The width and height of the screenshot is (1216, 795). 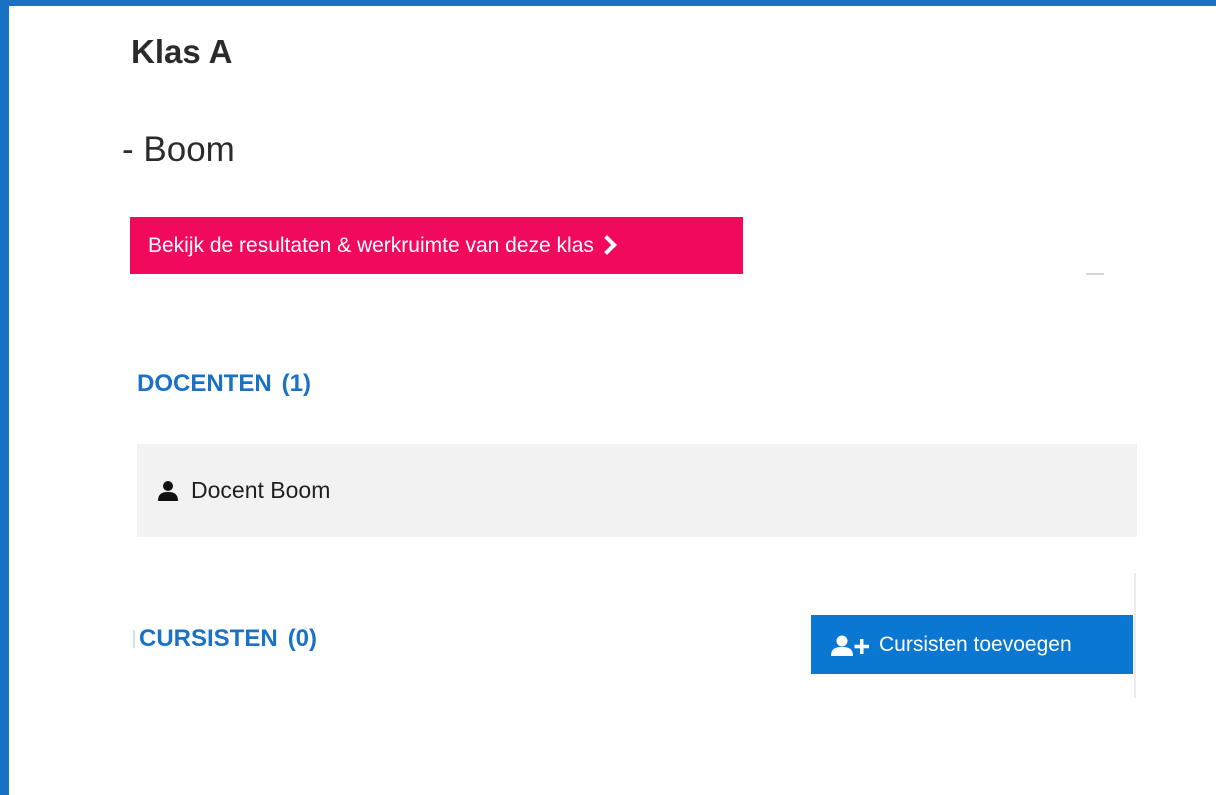 I want to click on vertical-divider, so click(x=1135, y=635).